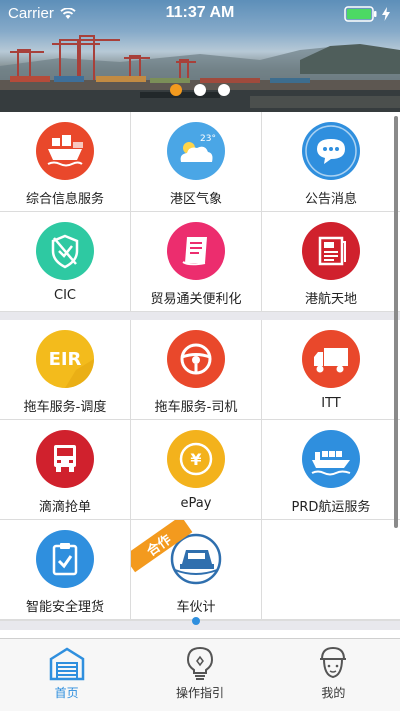 The width and height of the screenshot is (400, 711). What do you see at coordinates (199, 663) in the screenshot?
I see `lightbulb-icon` at bounding box center [199, 663].